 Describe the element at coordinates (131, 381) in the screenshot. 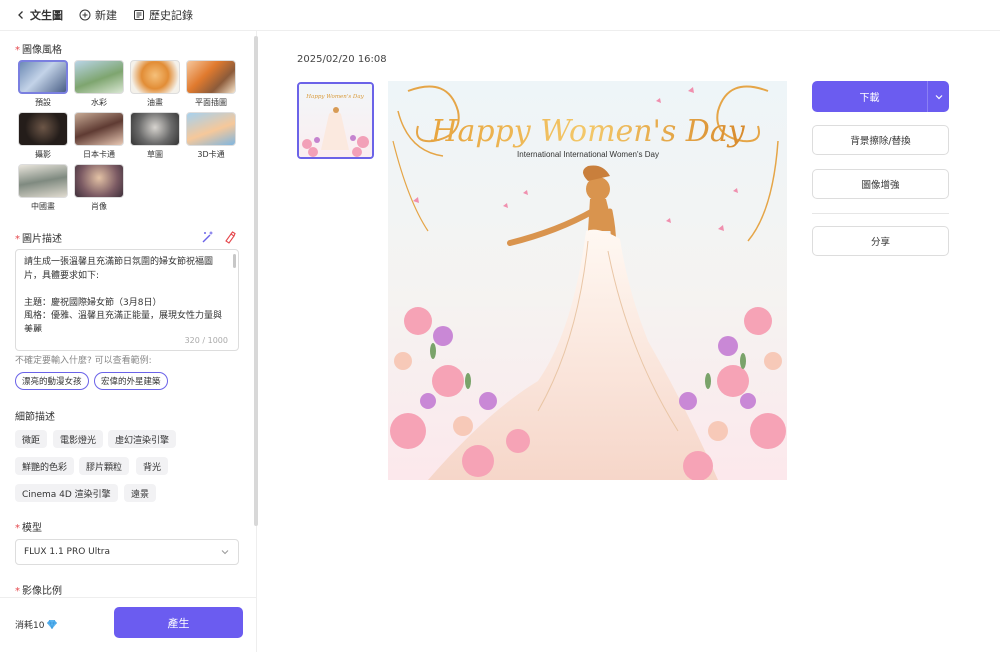

I see `example-chip: 宏偉的外星建築` at that location.